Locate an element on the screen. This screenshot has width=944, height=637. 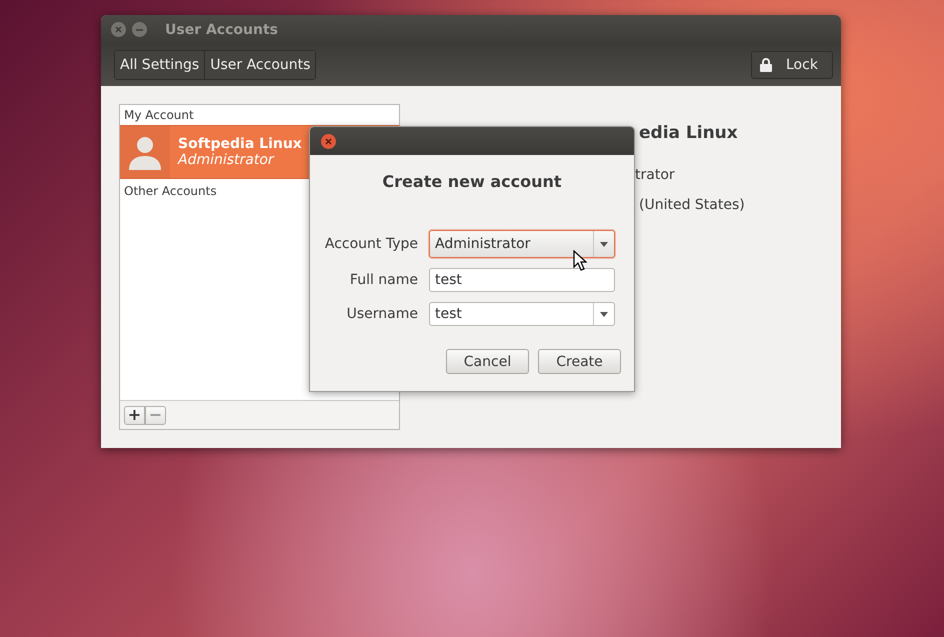
field-label: Account Type is located at coordinates (371, 244).